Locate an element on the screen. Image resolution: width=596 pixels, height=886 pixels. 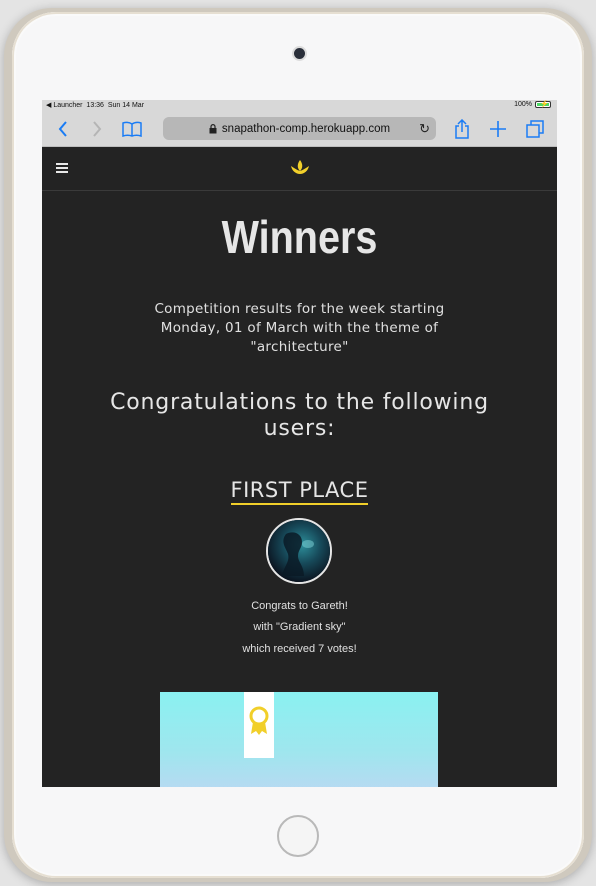
first-place-label: FIRST PLACE is located at coordinates (299, 491).